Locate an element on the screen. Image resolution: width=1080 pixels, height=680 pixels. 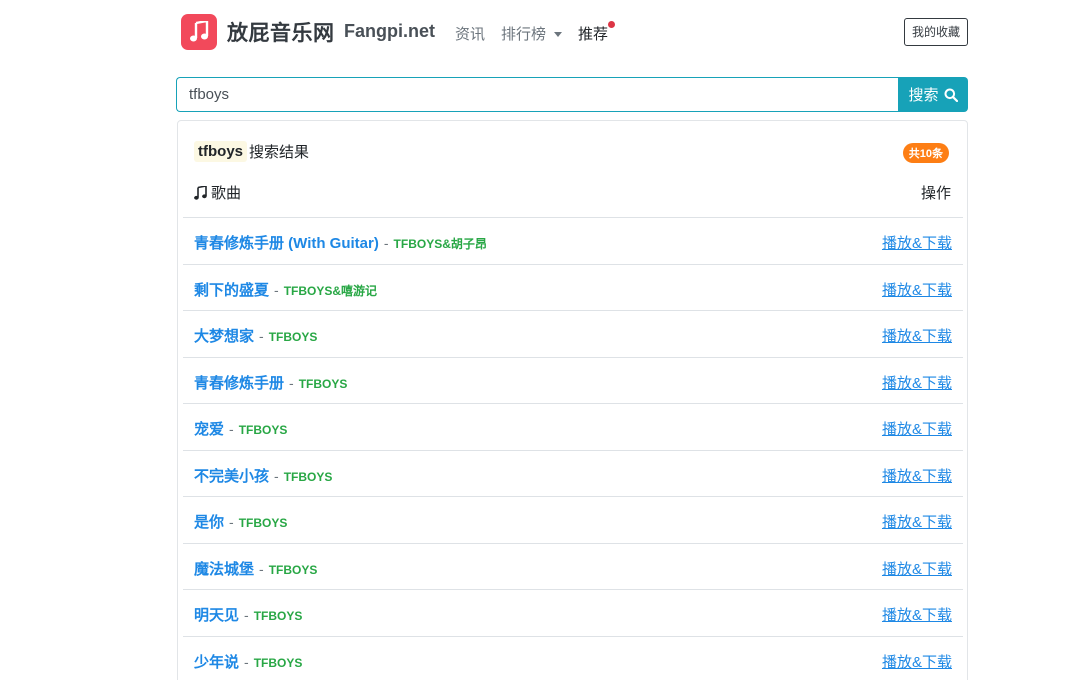
table-row: 是你 - TFBOYS 播放&下载 is located at coordinates (573, 519).